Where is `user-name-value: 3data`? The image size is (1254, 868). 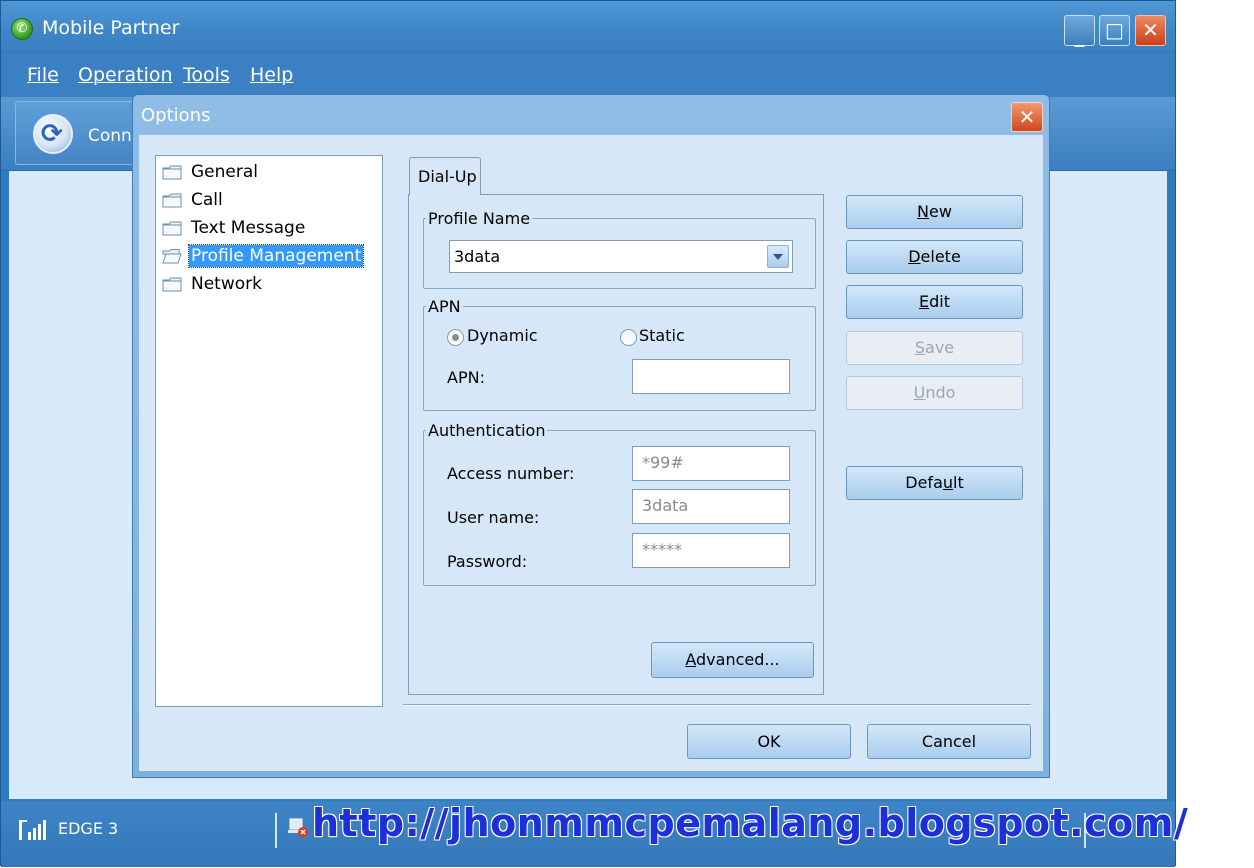 user-name-value: 3data is located at coordinates (665, 505).